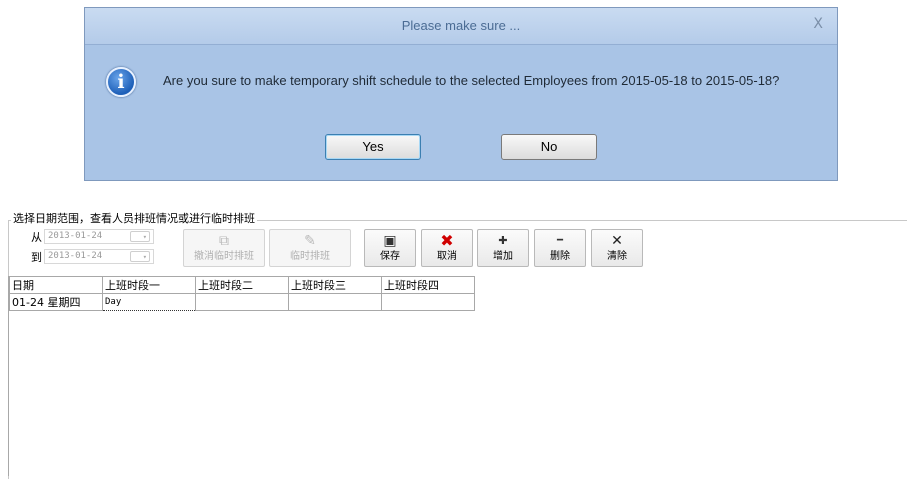 The height and width of the screenshot is (479, 907). I want to click on cancel-temp-icon: ⧉, so click(224, 241).